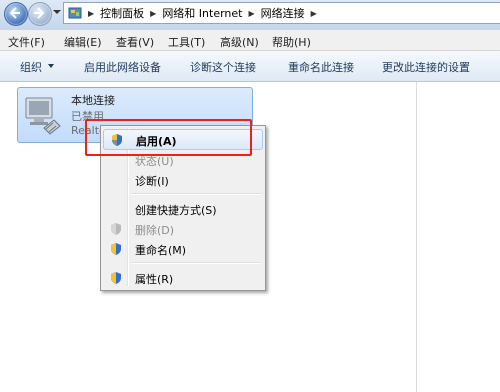  Describe the element at coordinates (51, 66) in the screenshot. I see `organize-dropdown-icon` at that location.